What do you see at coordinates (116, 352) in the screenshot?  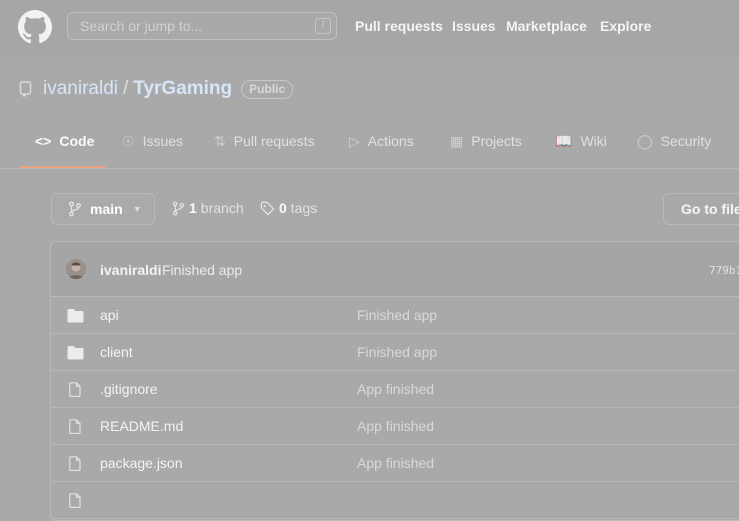 I see `file-name-link: client` at bounding box center [116, 352].